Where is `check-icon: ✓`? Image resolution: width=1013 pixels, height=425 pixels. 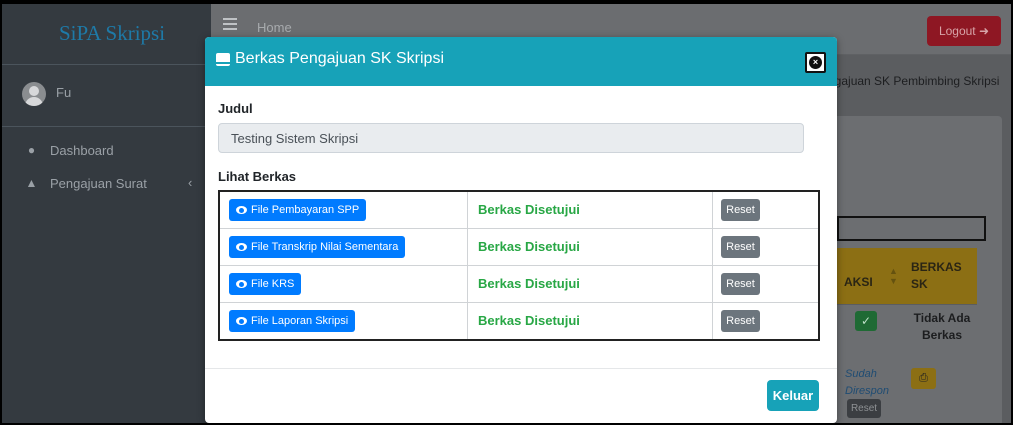 check-icon: ✓ is located at coordinates (866, 321).